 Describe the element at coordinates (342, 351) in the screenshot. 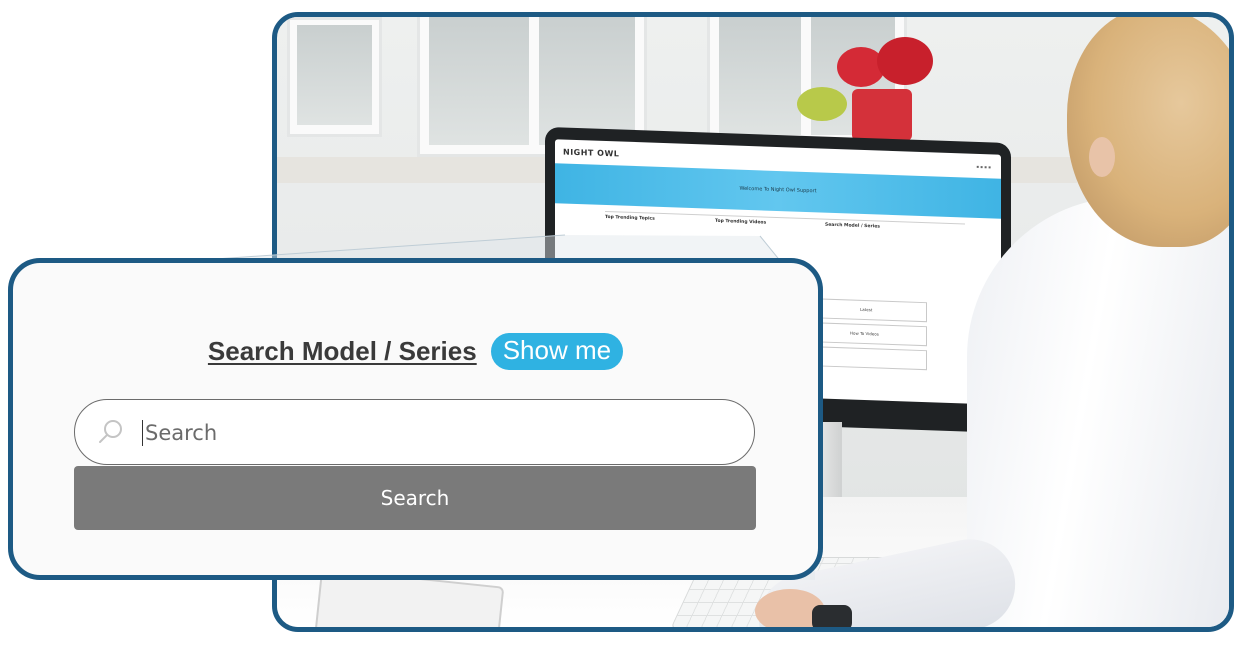

I see `search-model-series-heading: Search Model / Series` at that location.